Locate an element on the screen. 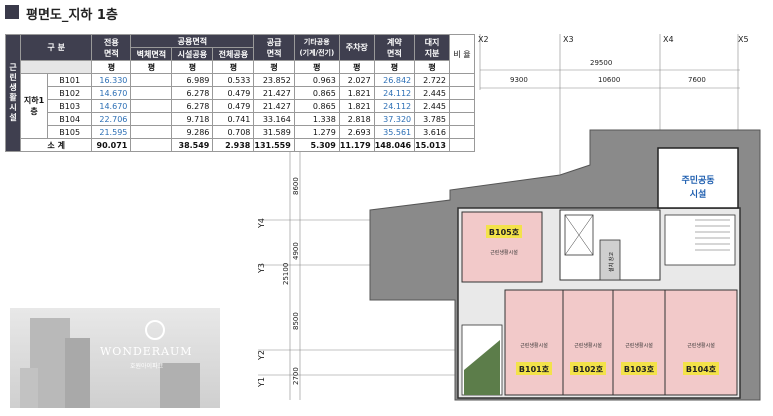 The image size is (773, 416). grid-row-label: Y3 is located at coordinates (261, 268).